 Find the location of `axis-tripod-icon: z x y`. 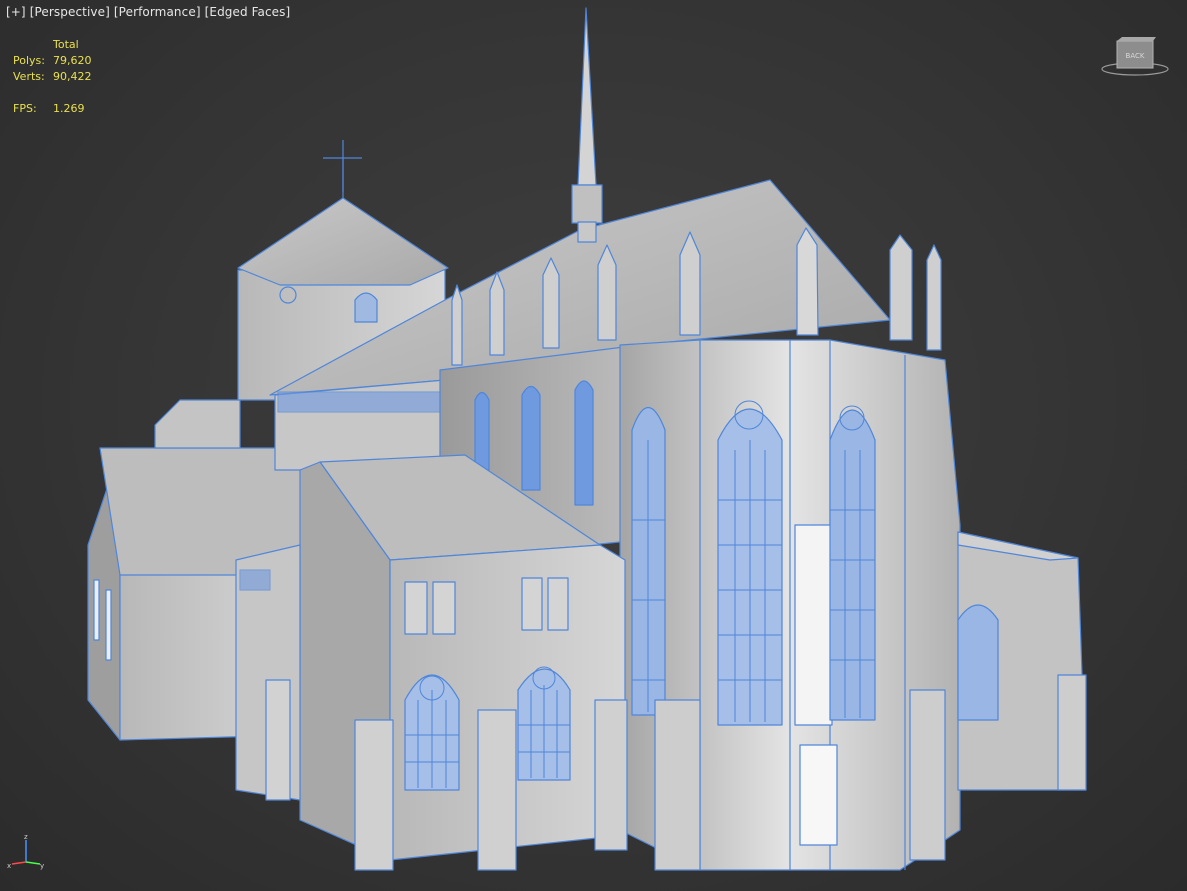

axis-tripod-icon: z x y is located at coordinates (25, 851).